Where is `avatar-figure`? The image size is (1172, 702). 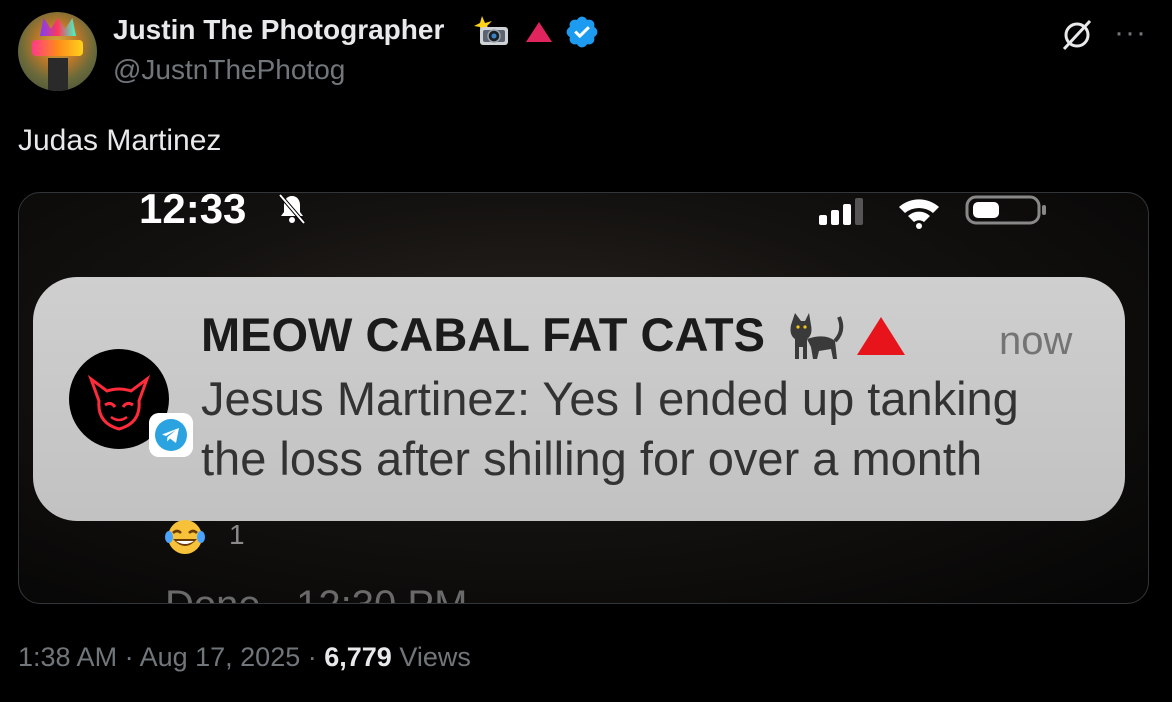
avatar-figure is located at coordinates (58, 74).